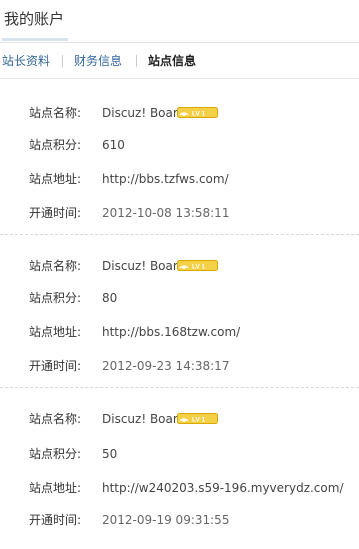 Image resolution: width=359 pixels, height=549 pixels. I want to click on tab-bar: 站长资料 财务信息 站点信息, so click(179, 61).